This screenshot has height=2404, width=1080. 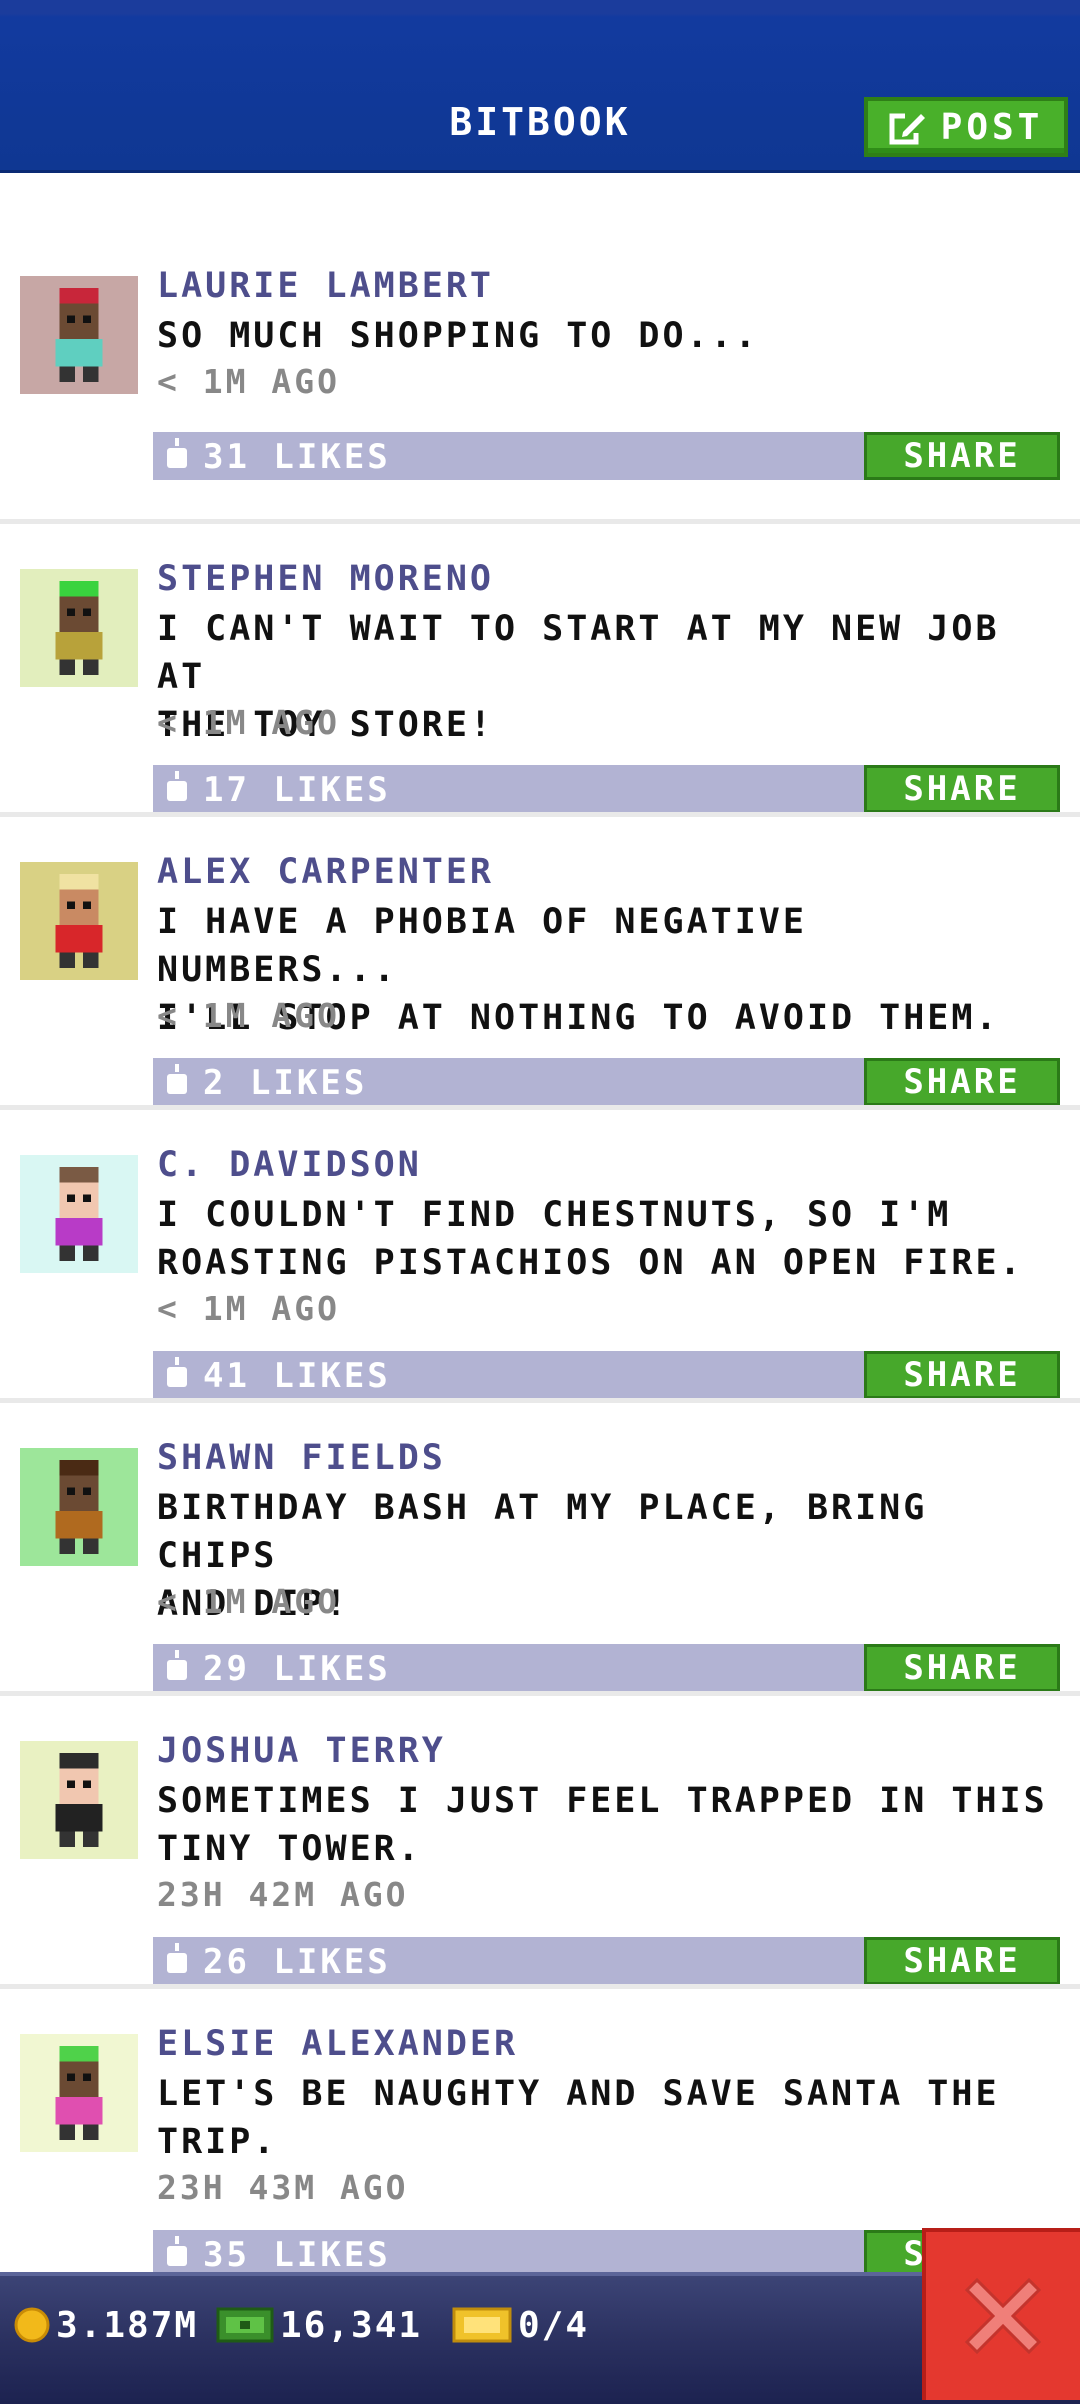 What do you see at coordinates (32, 2325) in the screenshot?
I see `coin-icon` at bounding box center [32, 2325].